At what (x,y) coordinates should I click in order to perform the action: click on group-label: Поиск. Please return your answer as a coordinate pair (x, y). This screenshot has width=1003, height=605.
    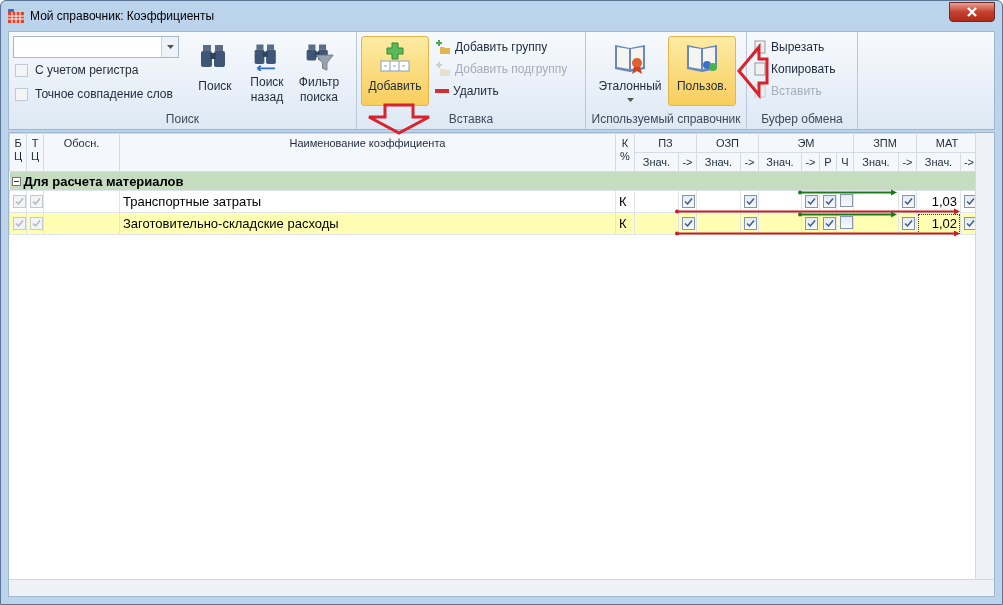
    Looking at the image, I should click on (182, 119).